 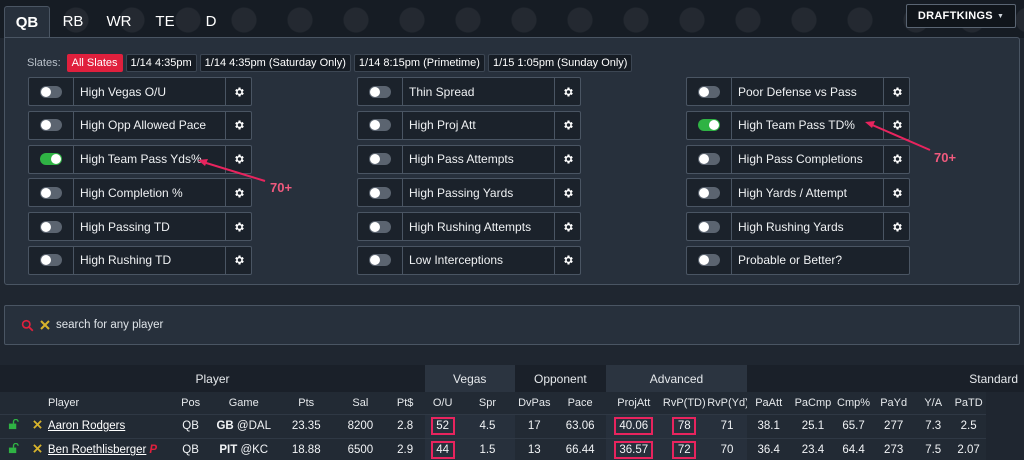 I want to click on col-header-pace: Pace, so click(x=580, y=403).